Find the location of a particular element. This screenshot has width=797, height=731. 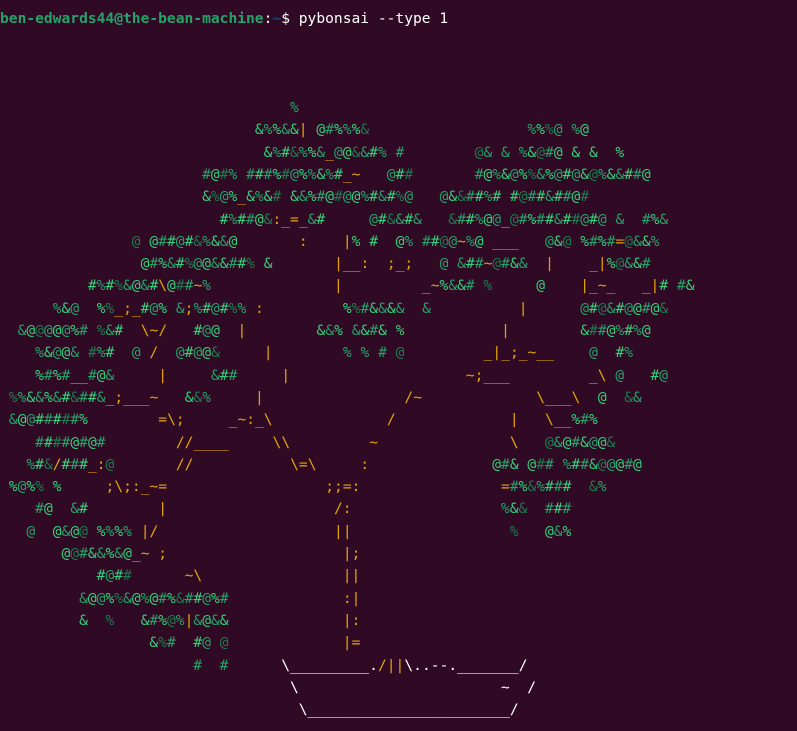

tree-line: \ ~ / is located at coordinates (413, 687).